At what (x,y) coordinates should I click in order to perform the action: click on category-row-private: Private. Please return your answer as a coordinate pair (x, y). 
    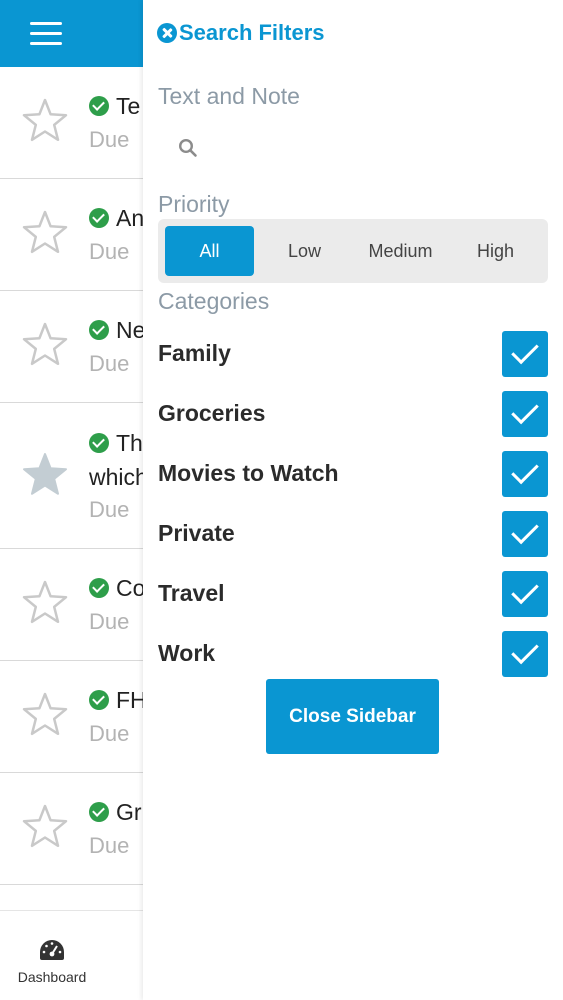
    Looking at the image, I should click on (353, 534).